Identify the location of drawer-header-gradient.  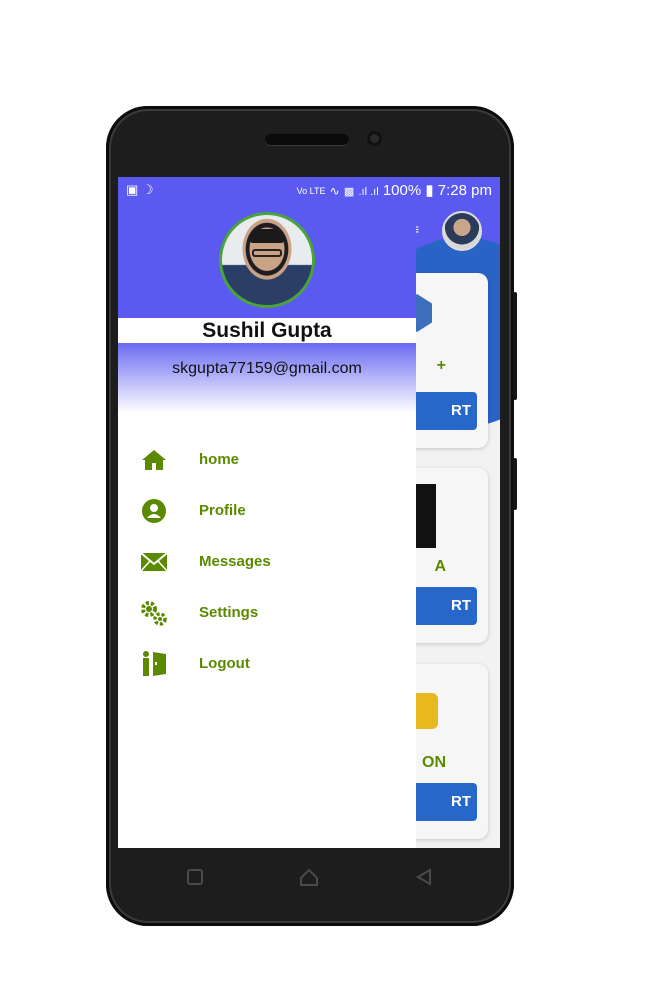
(267, 378).